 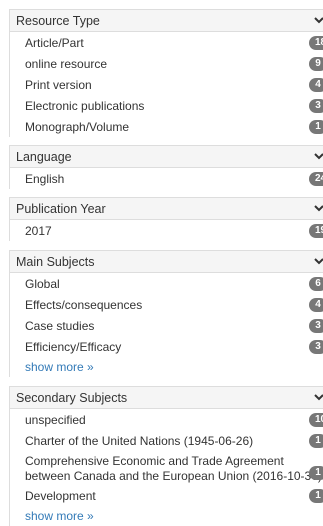 I want to click on facet-item-label: Effects/consequences, so click(x=84, y=304).